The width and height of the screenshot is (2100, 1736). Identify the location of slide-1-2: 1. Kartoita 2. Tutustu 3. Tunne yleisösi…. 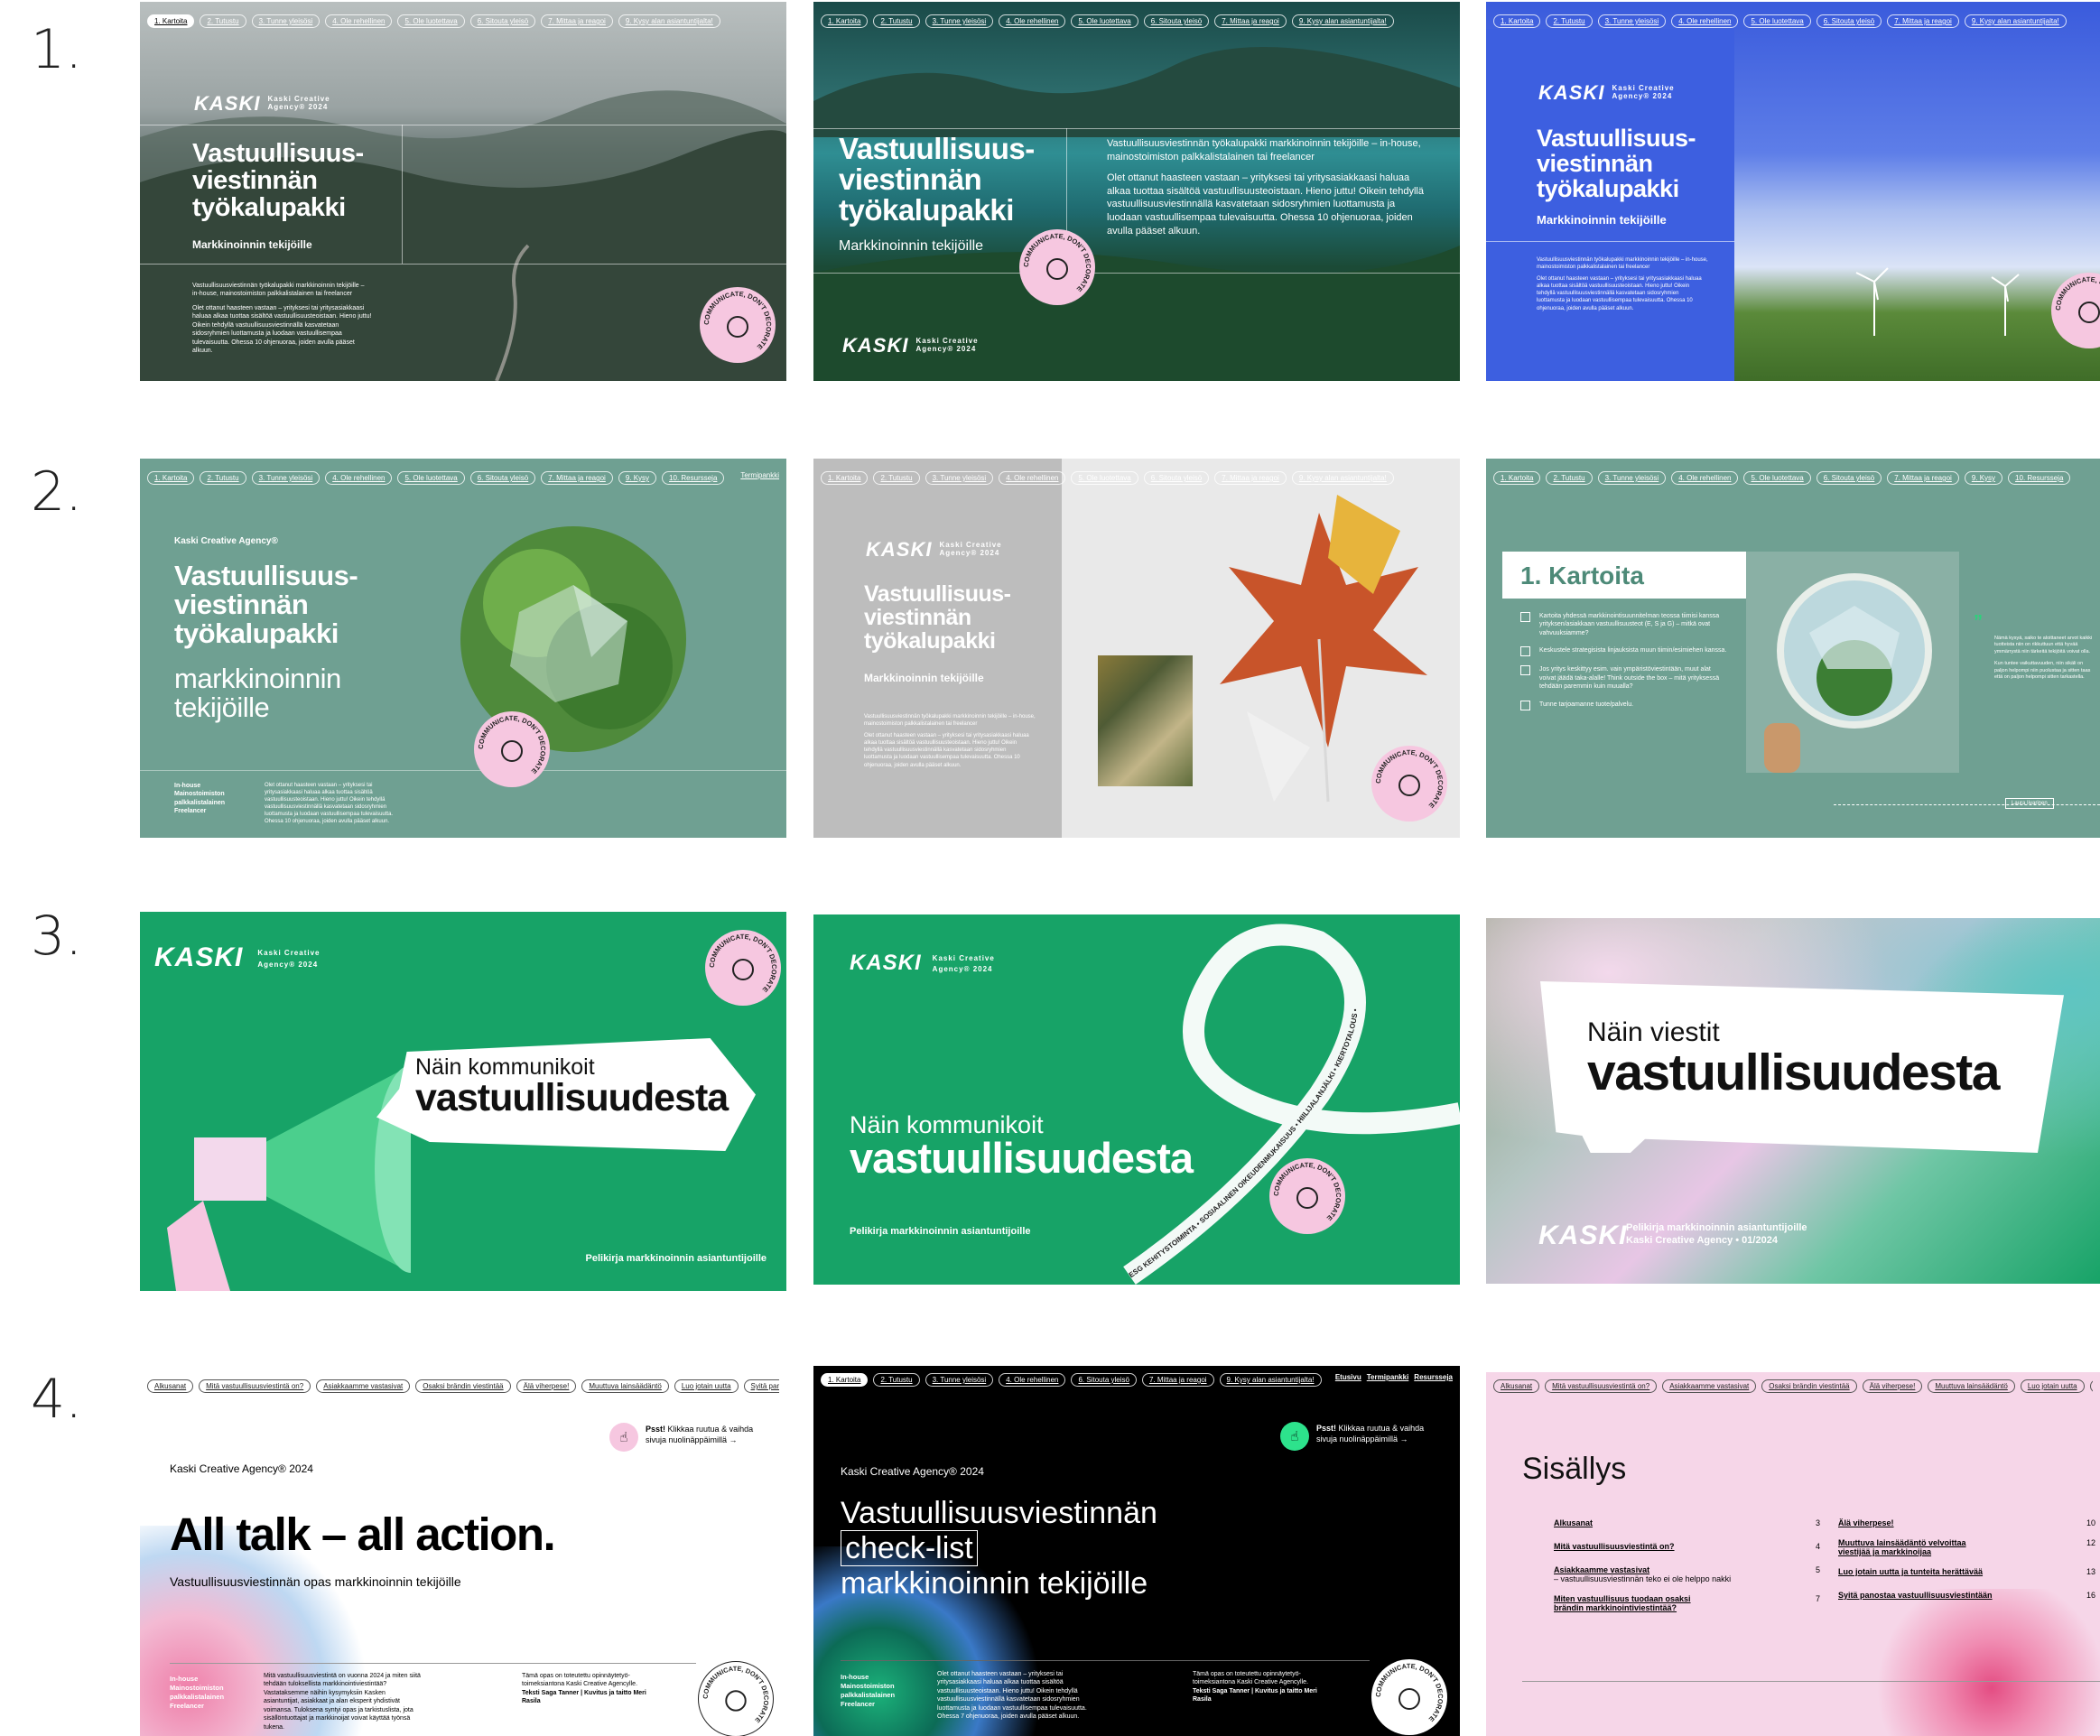
(1136, 192).